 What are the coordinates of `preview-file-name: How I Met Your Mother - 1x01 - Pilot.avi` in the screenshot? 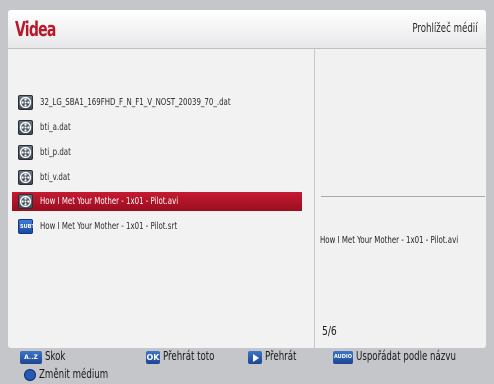 It's located at (389, 240).